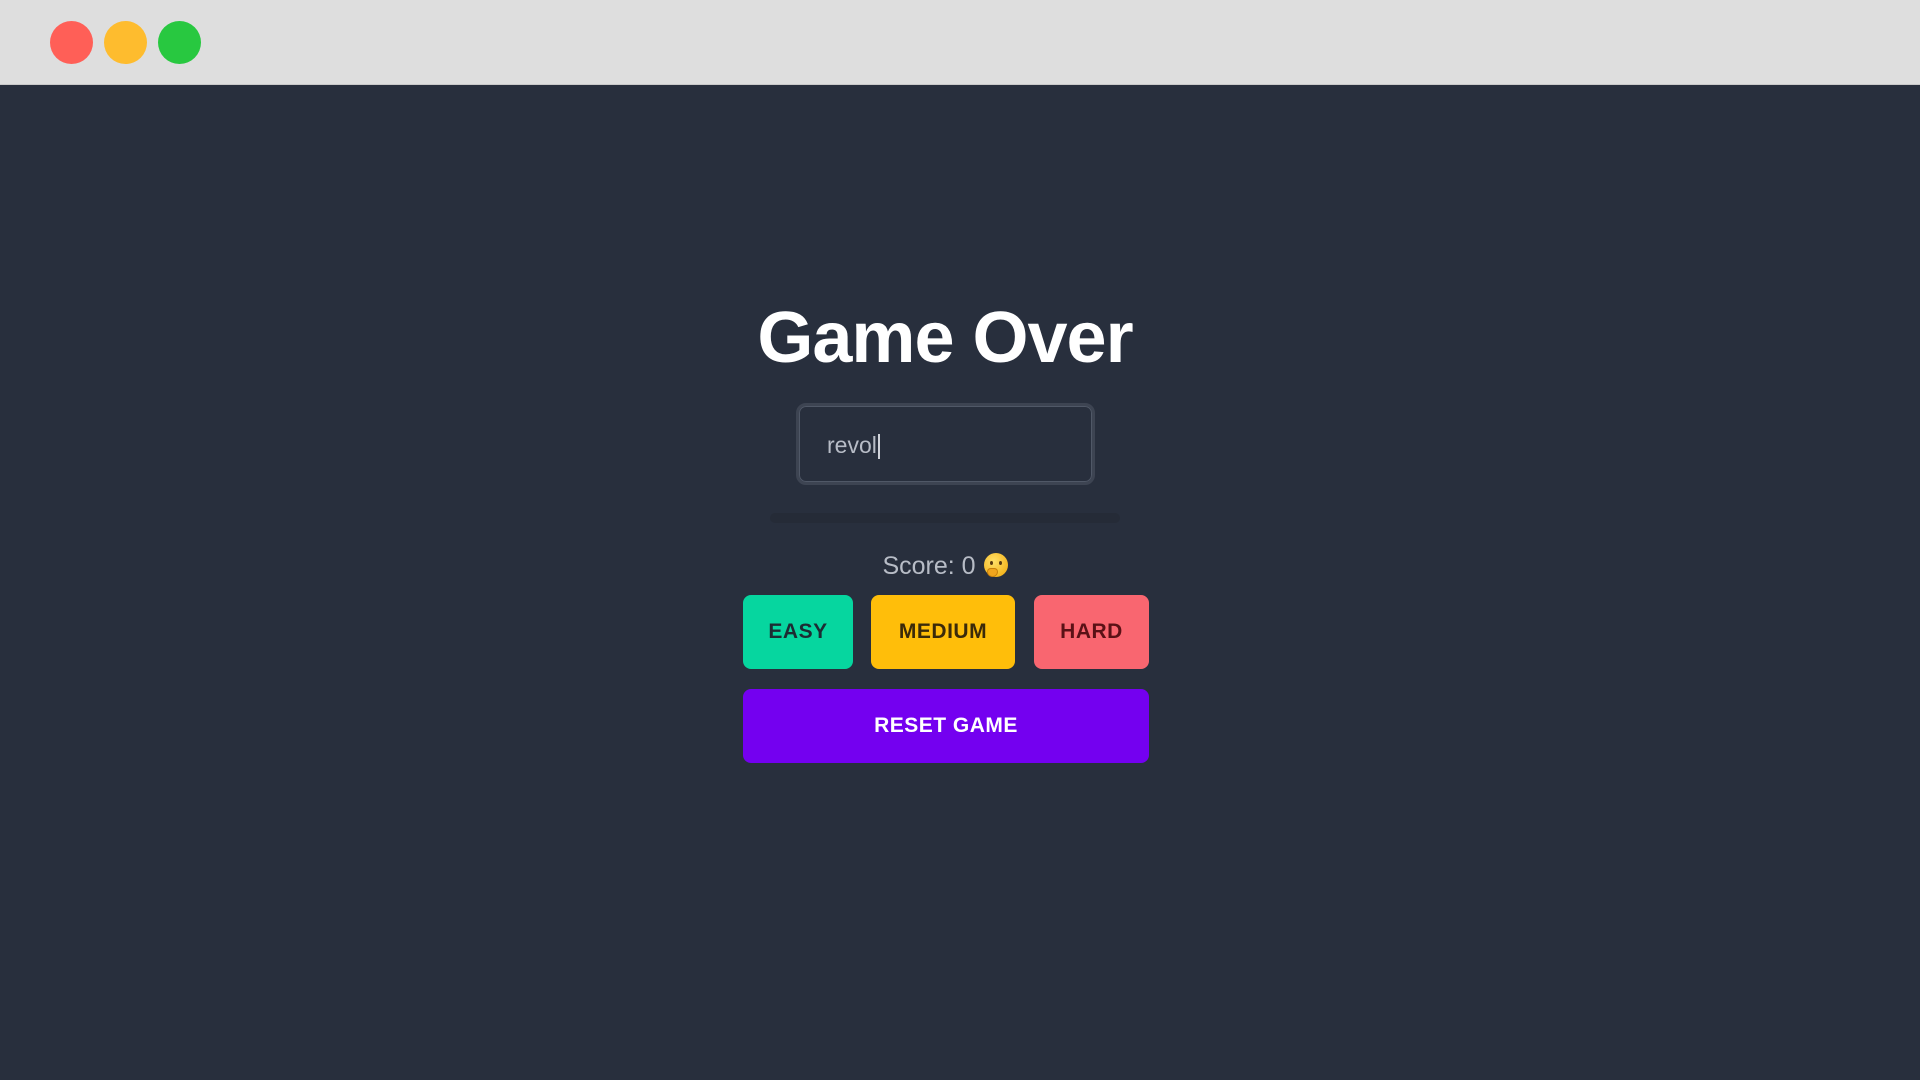  What do you see at coordinates (125, 42) in the screenshot?
I see `minimize-window-button` at bounding box center [125, 42].